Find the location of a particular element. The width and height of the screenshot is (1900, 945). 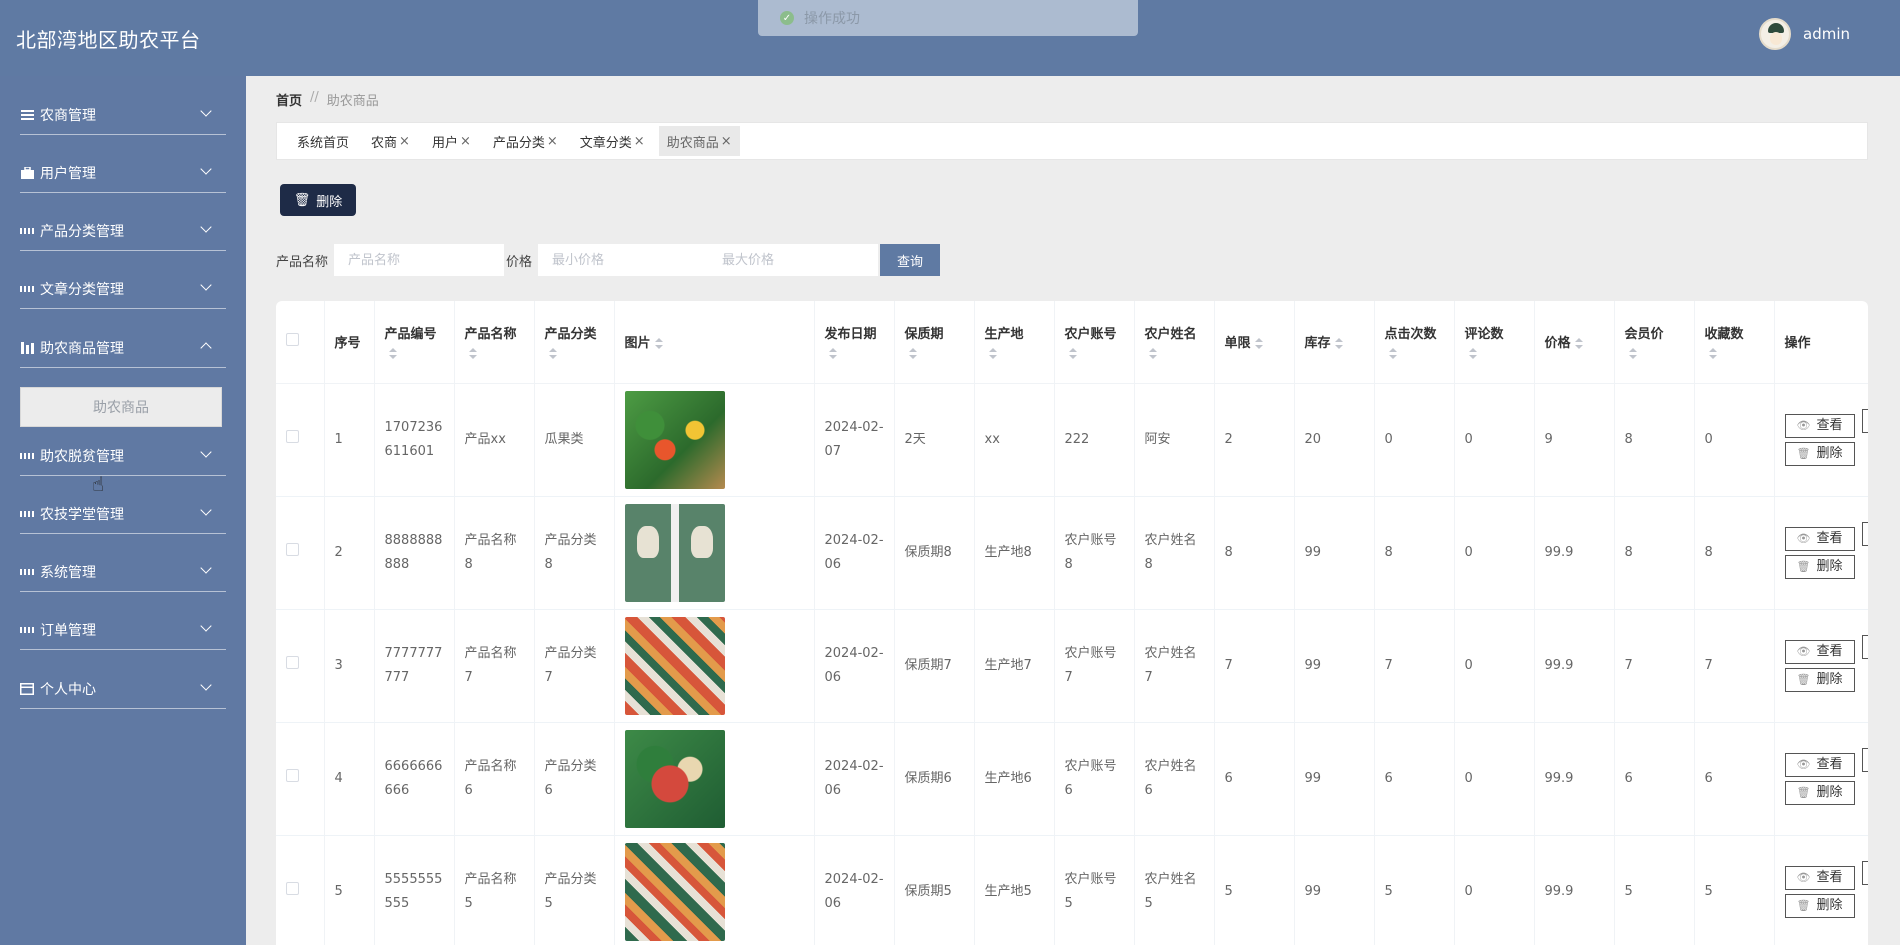

column-header: 收藏数 is located at coordinates (1734, 342).